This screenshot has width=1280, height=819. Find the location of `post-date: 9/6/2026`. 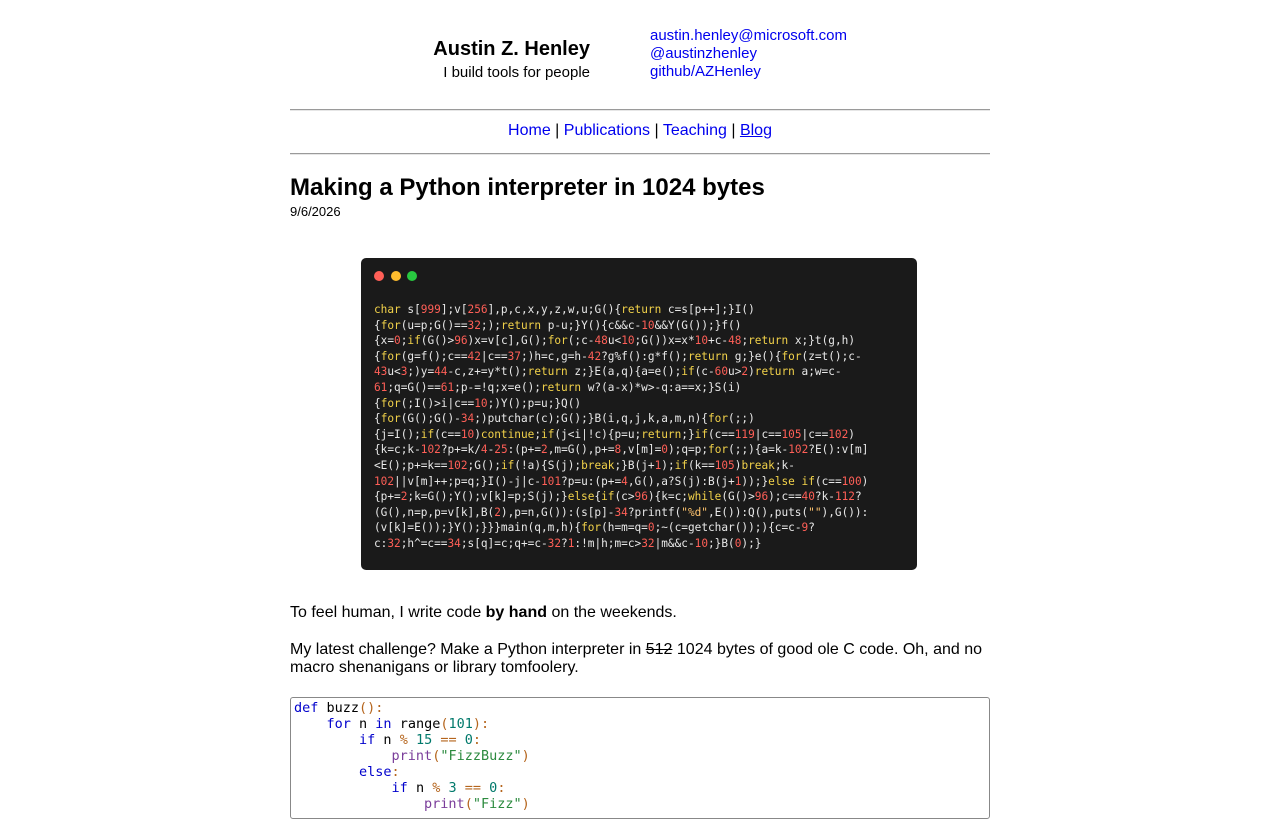

post-date: 9/6/2026 is located at coordinates (315, 211).